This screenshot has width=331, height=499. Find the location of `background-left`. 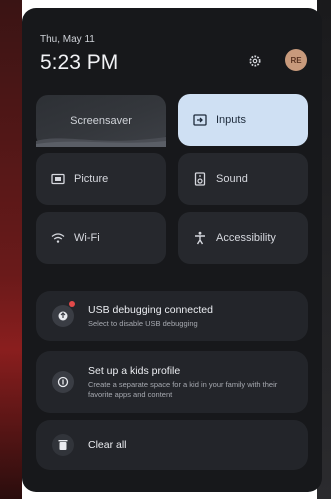

background-left is located at coordinates (11, 249).